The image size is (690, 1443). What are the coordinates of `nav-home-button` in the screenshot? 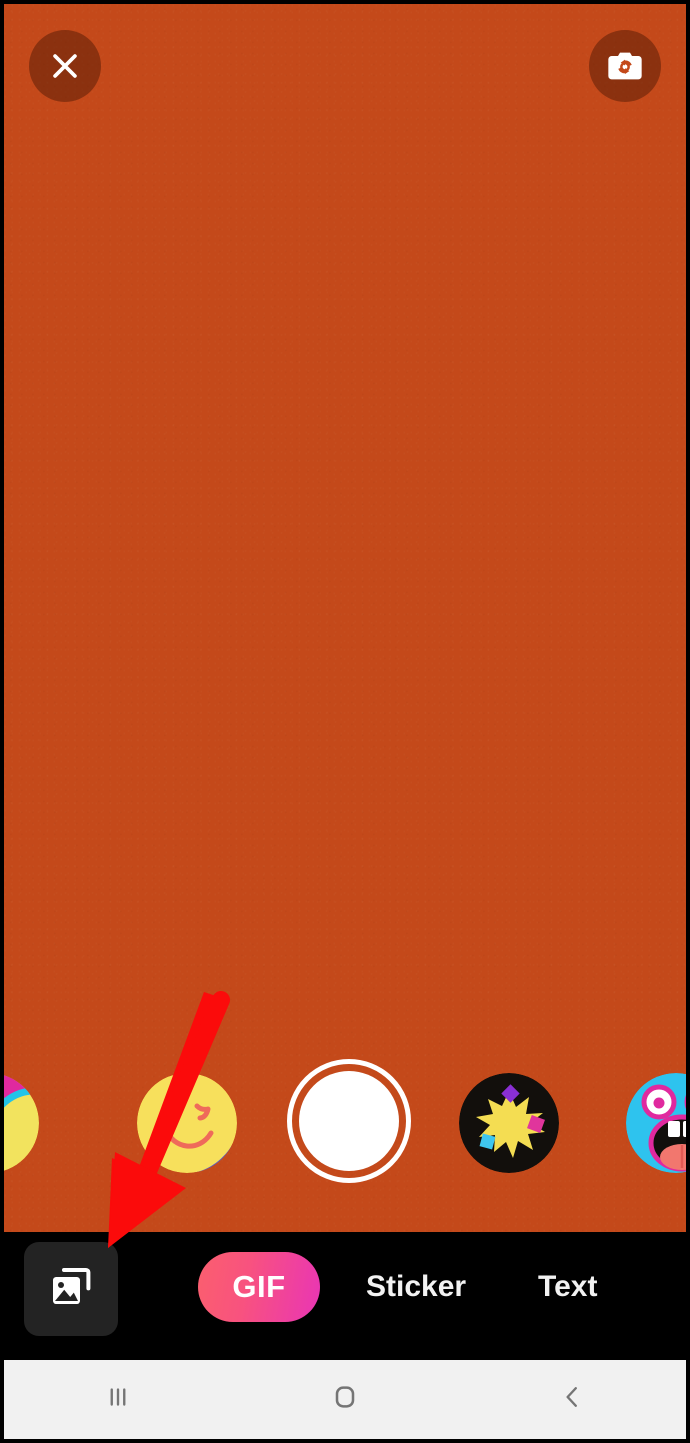 It's located at (345, 1399).